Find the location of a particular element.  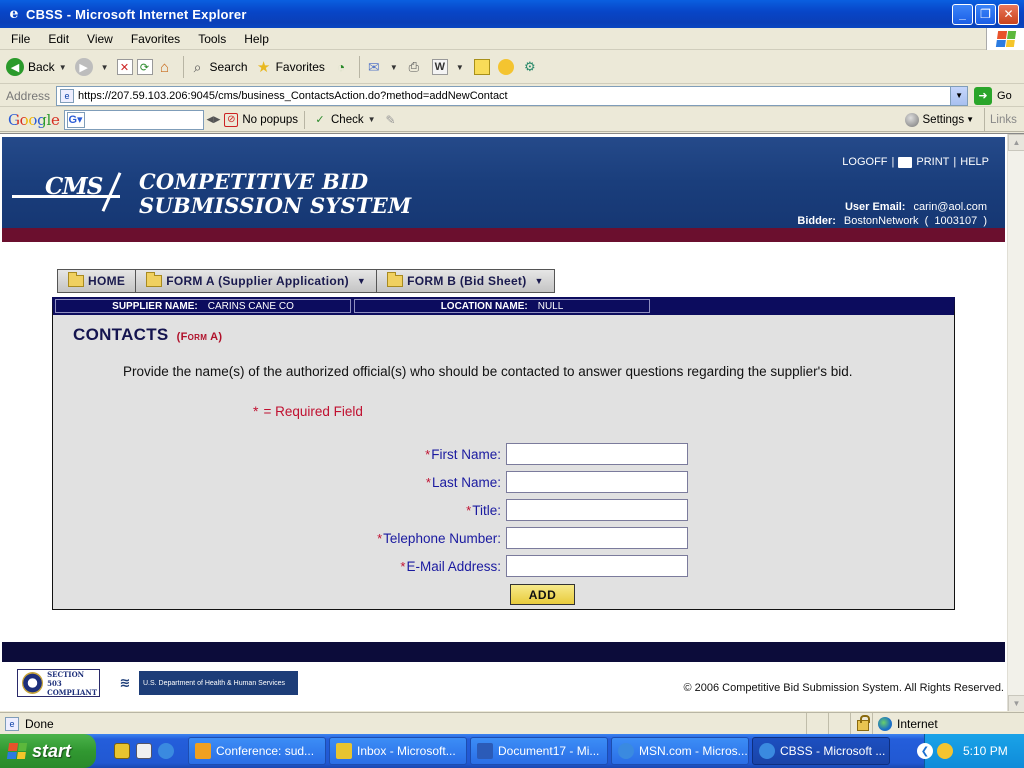

user-email: carin@aol.com is located at coordinates (950, 207).